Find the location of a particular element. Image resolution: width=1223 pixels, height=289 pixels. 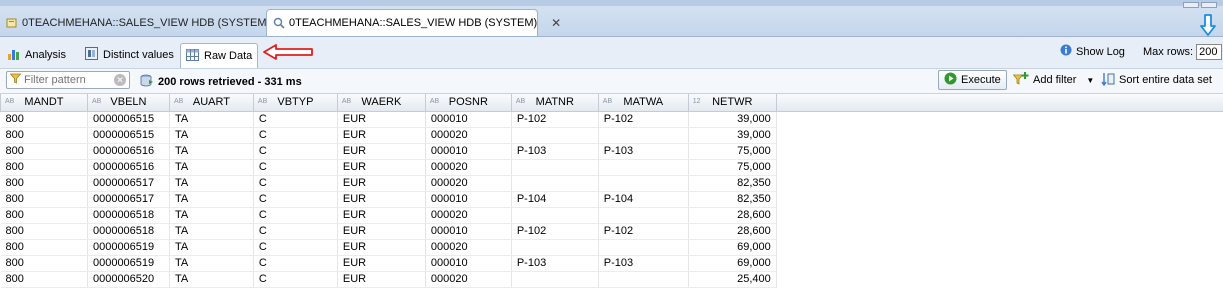

cell-matwa: P-104 is located at coordinates (643, 199).